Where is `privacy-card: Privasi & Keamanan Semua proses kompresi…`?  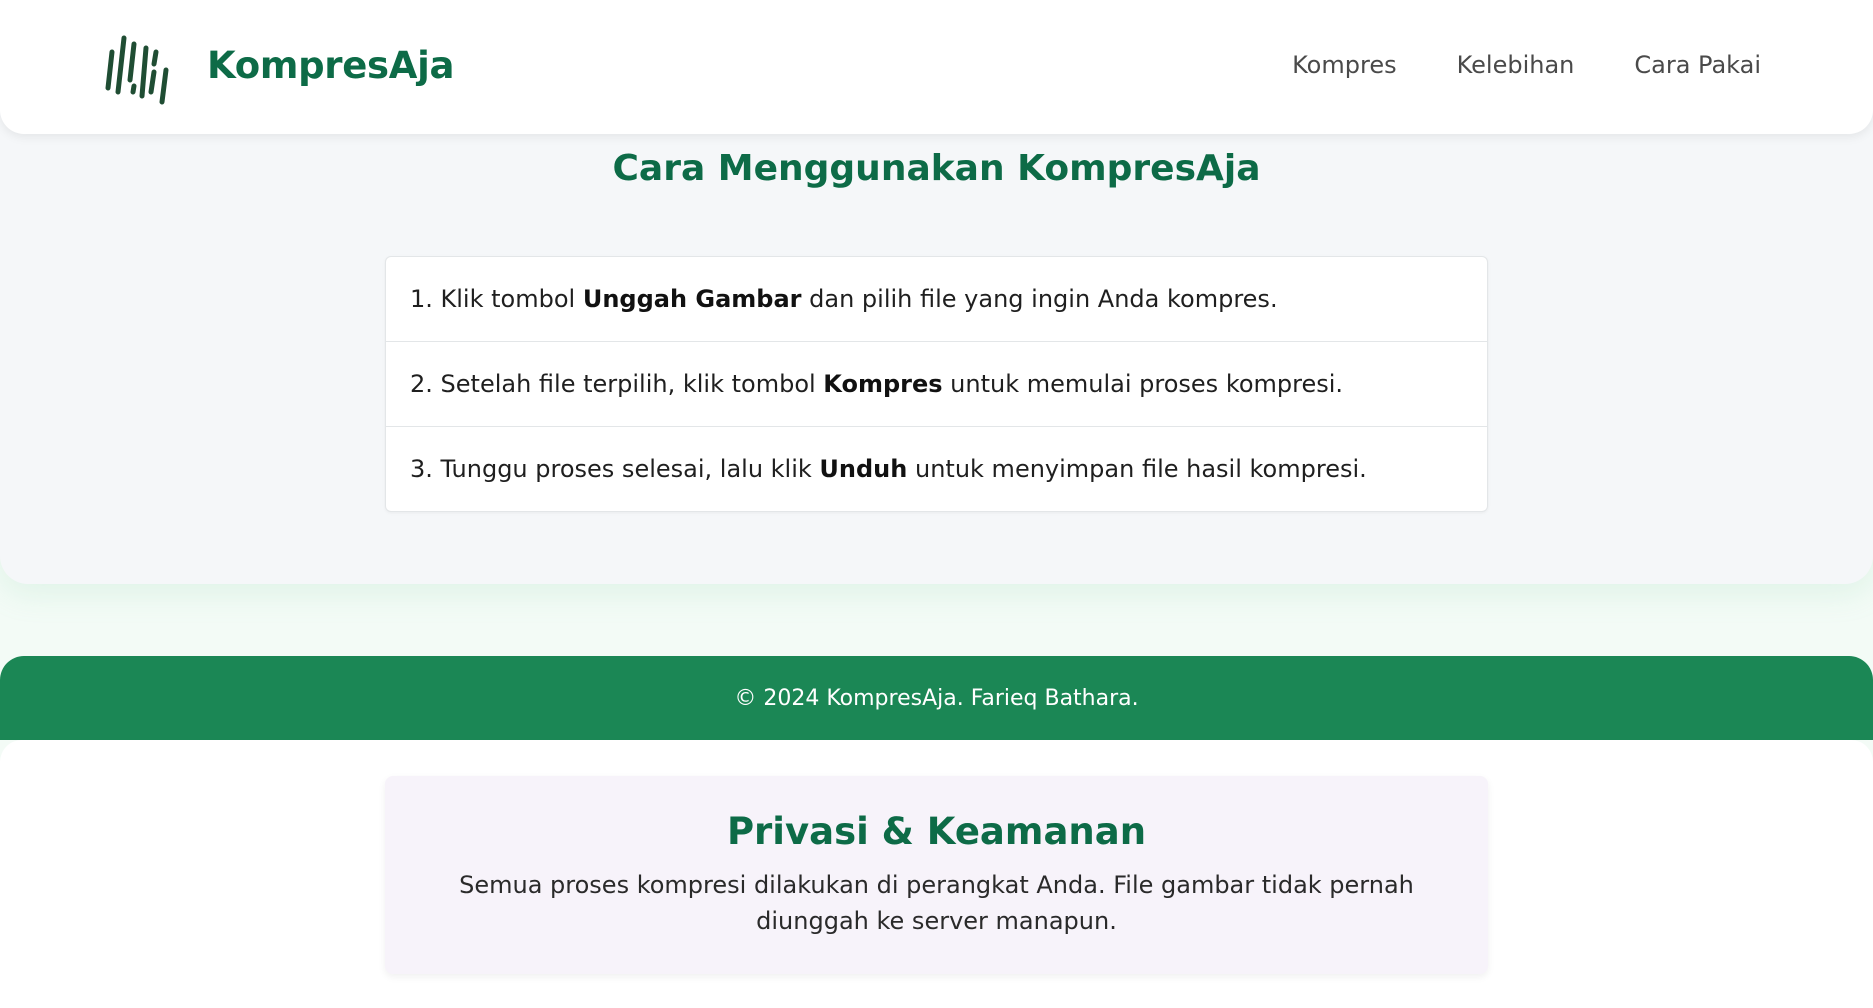
privacy-card: Privasi & Keamanan Semua proses kompresi… is located at coordinates (936, 875).